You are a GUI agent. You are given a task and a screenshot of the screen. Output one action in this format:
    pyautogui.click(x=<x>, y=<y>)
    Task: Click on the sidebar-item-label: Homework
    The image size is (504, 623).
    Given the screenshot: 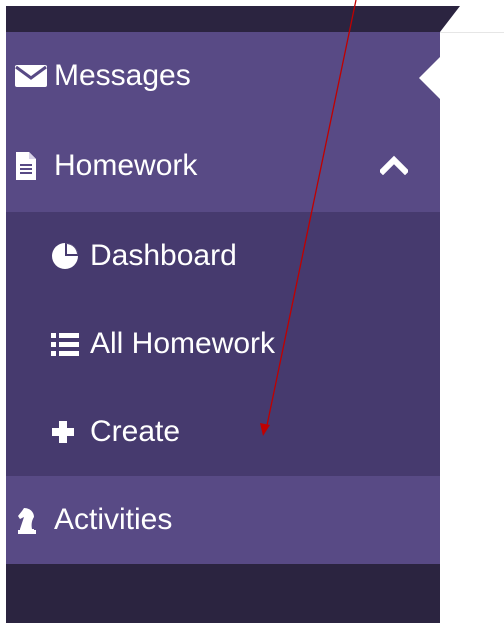 What is the action you would take?
    pyautogui.click(x=126, y=165)
    